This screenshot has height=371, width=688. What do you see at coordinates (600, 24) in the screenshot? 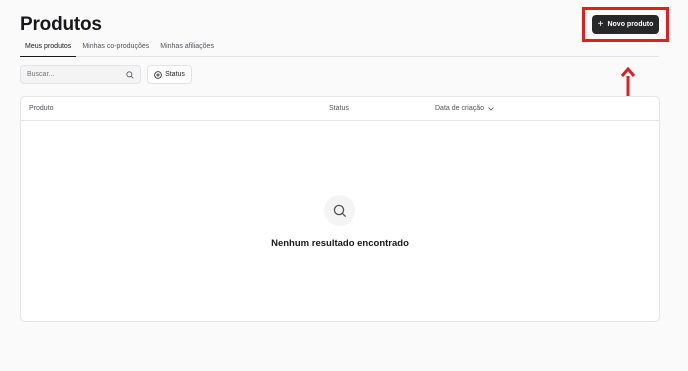
I see `plus-icon: +` at bounding box center [600, 24].